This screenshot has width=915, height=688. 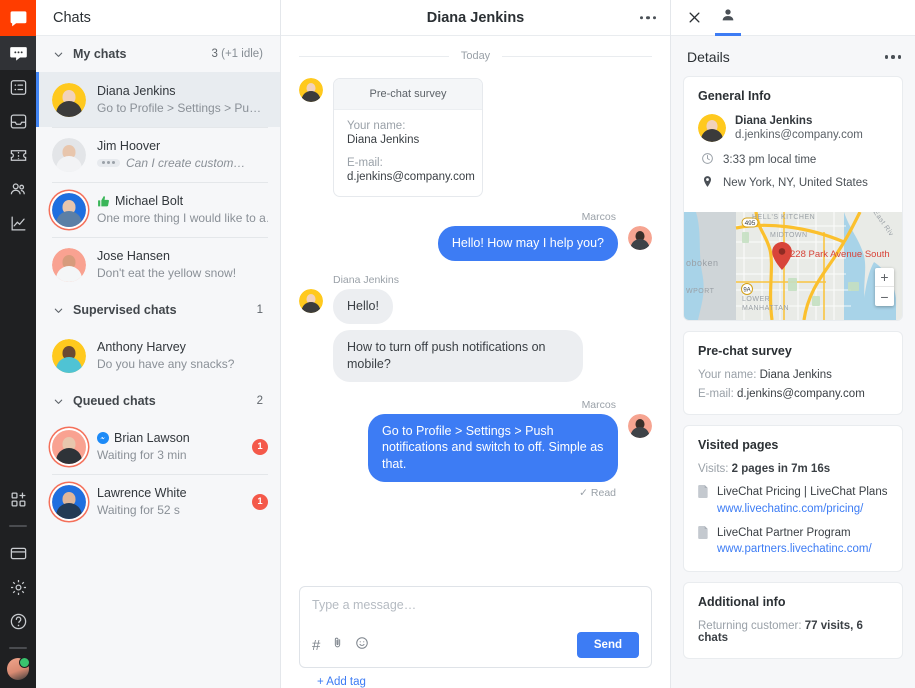 What do you see at coordinates (707, 160) in the screenshot?
I see `clock-icon` at bounding box center [707, 160].